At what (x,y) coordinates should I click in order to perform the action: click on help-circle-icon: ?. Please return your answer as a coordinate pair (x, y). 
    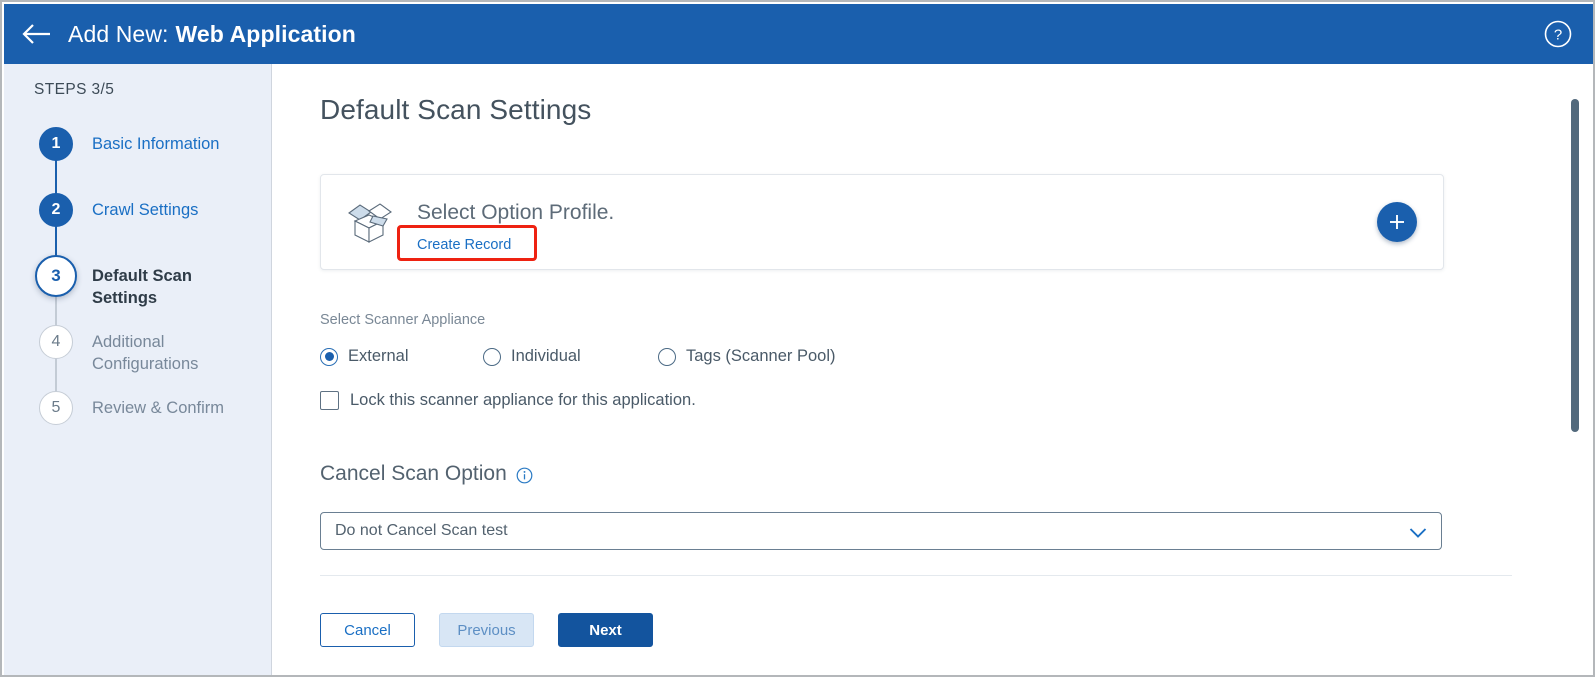
    Looking at the image, I should click on (1558, 34).